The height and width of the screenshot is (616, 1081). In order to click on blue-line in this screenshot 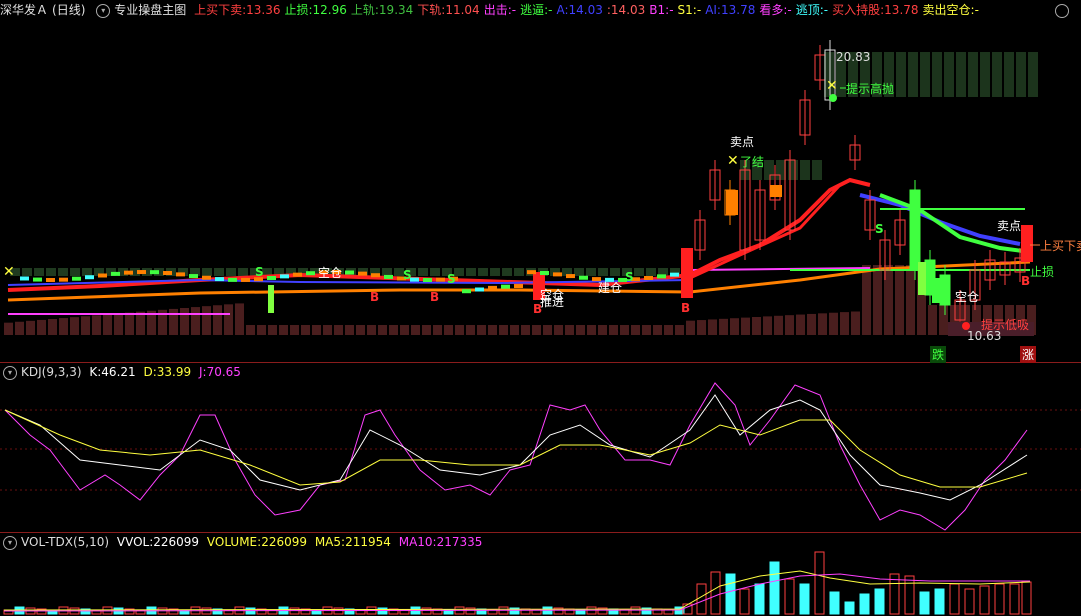, I will do `click(940, 219)`.